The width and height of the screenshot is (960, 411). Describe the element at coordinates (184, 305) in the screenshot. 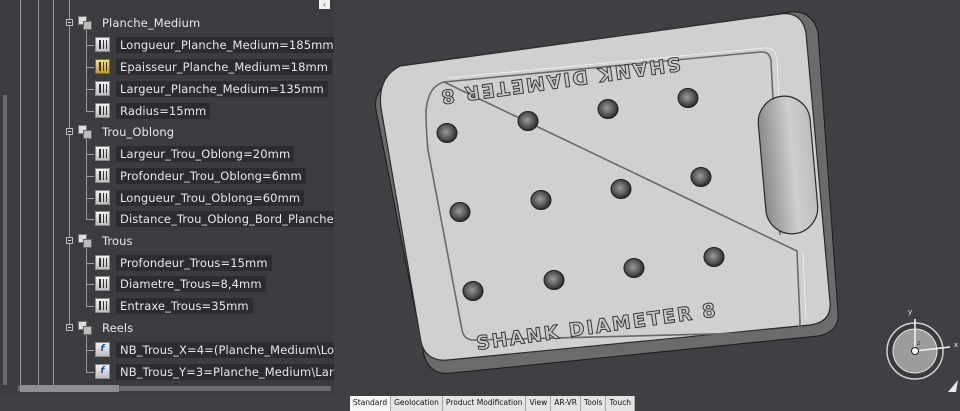

I see `tree-param-label: Entraxe_Trous=35mm` at that location.